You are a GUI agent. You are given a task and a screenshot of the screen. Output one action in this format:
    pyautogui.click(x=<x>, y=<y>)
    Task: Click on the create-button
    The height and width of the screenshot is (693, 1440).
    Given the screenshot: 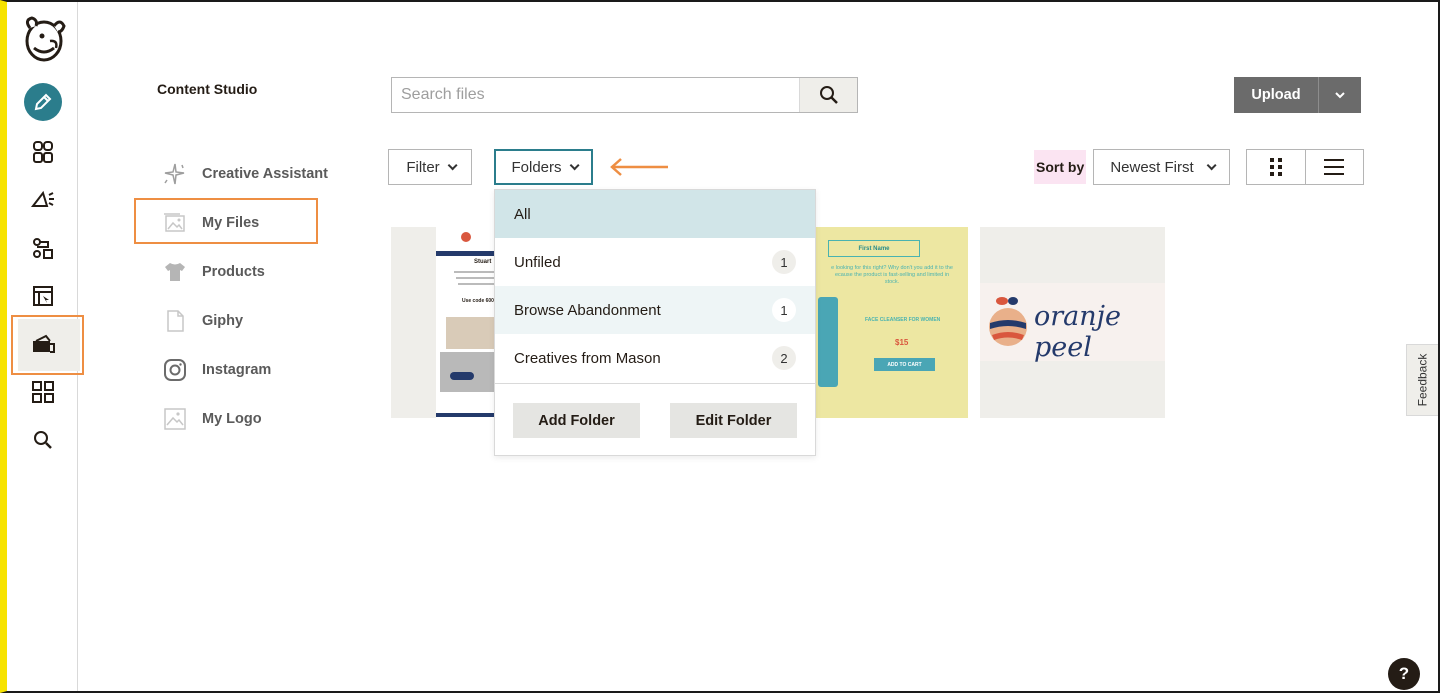 What is the action you would take?
    pyautogui.click(x=43, y=102)
    